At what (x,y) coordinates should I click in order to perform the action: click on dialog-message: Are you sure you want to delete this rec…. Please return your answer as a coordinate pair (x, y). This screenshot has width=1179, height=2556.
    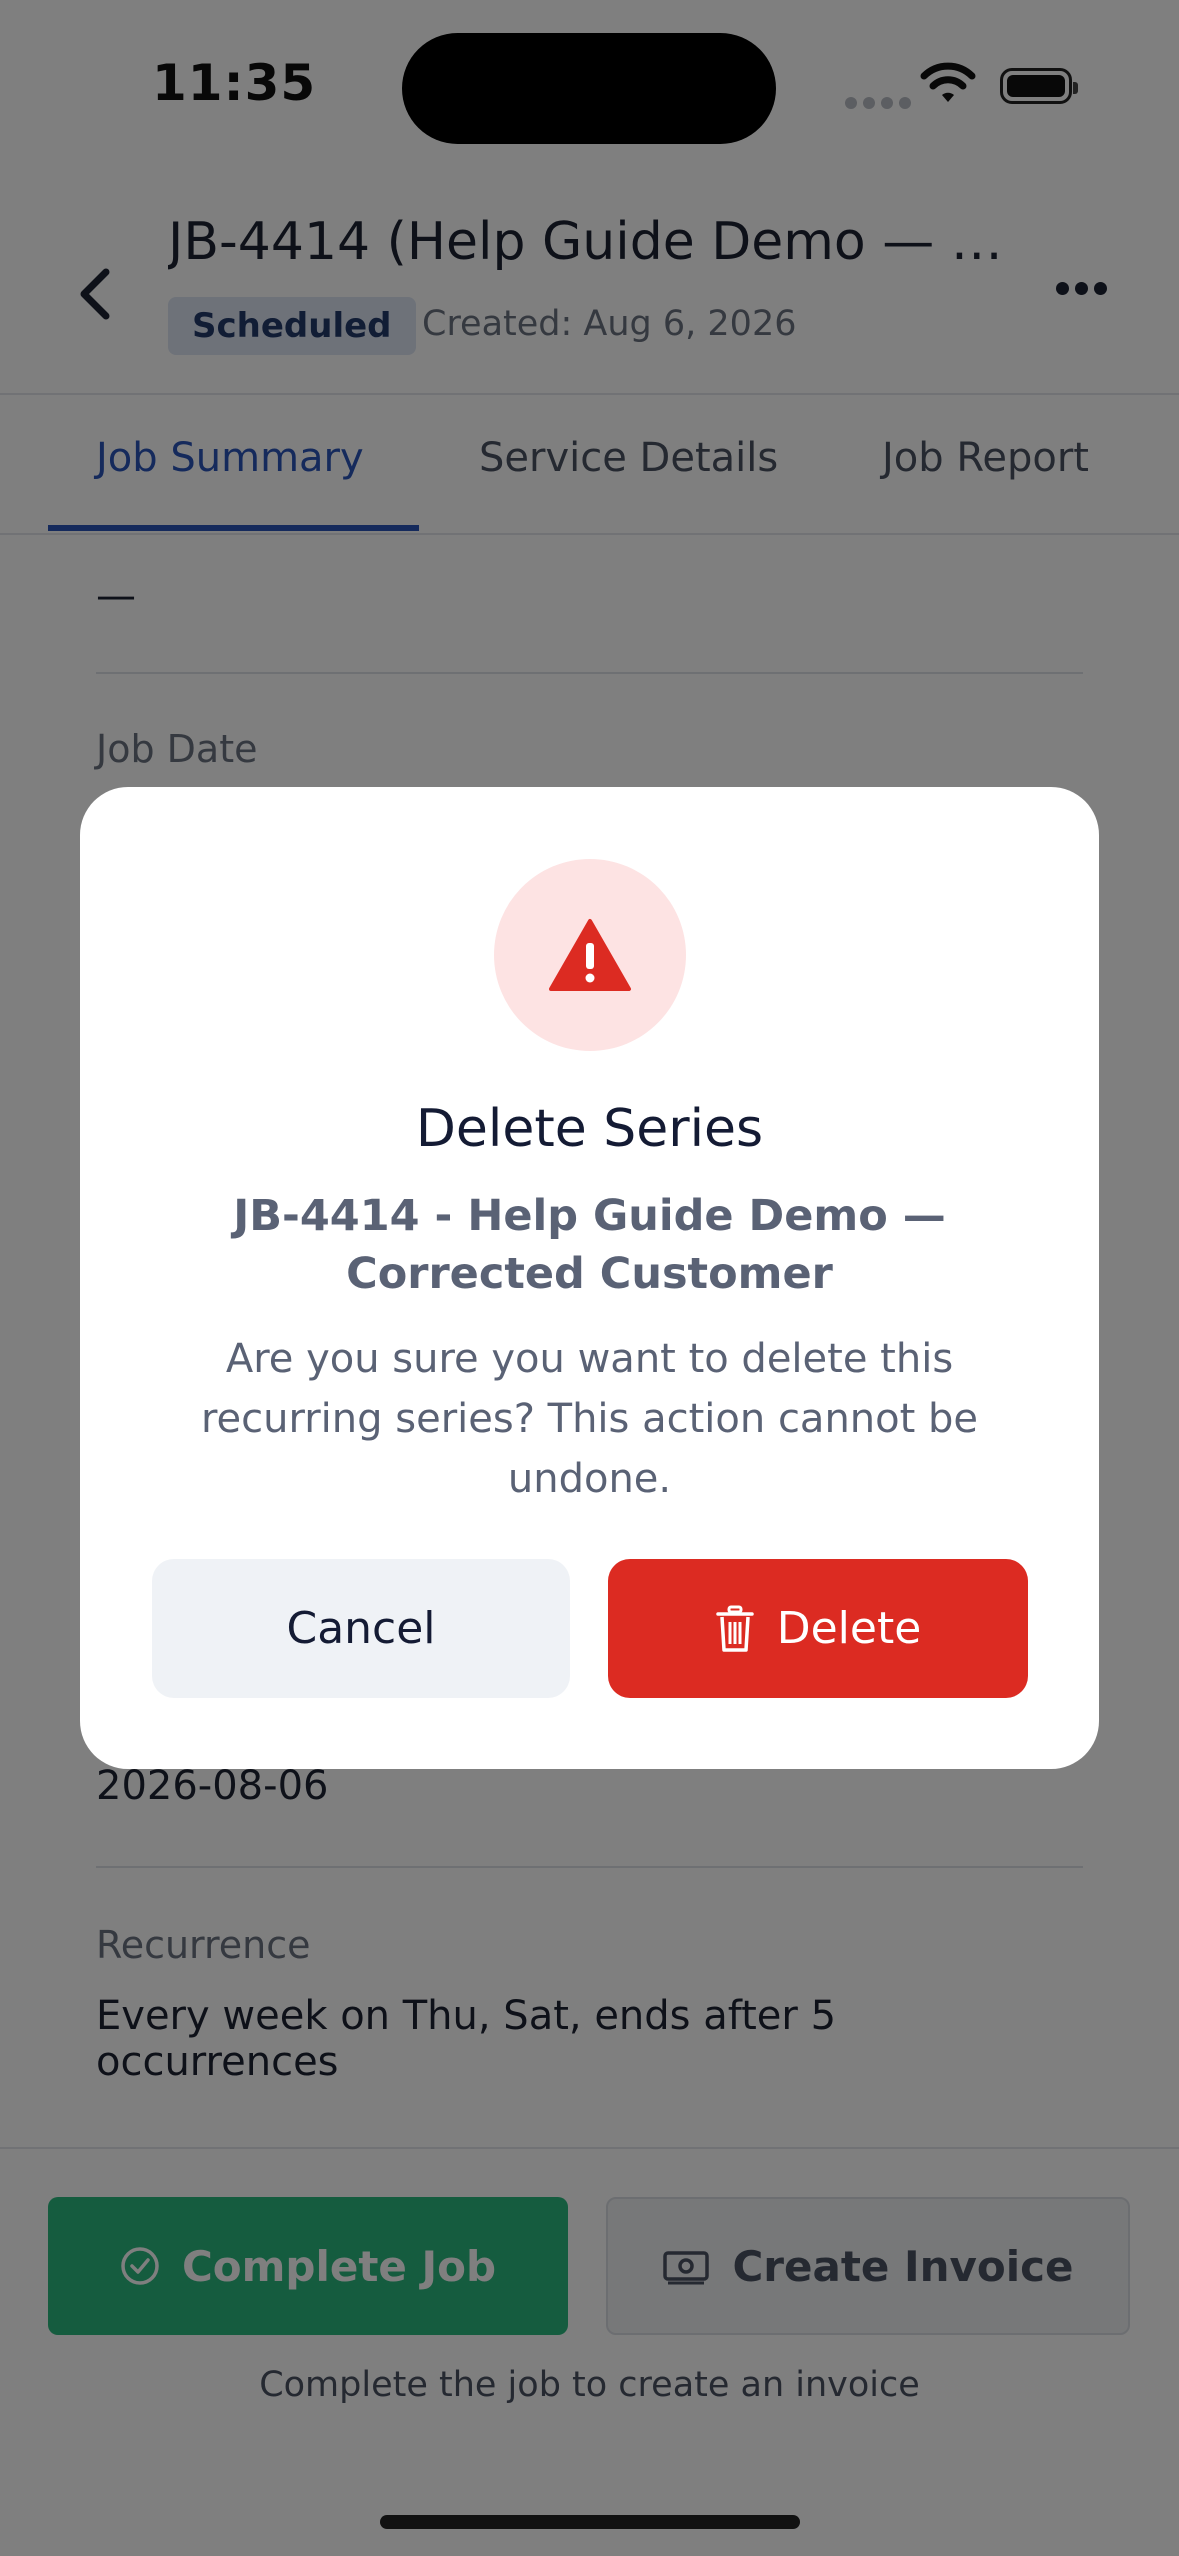
    Looking at the image, I should click on (589, 1419).